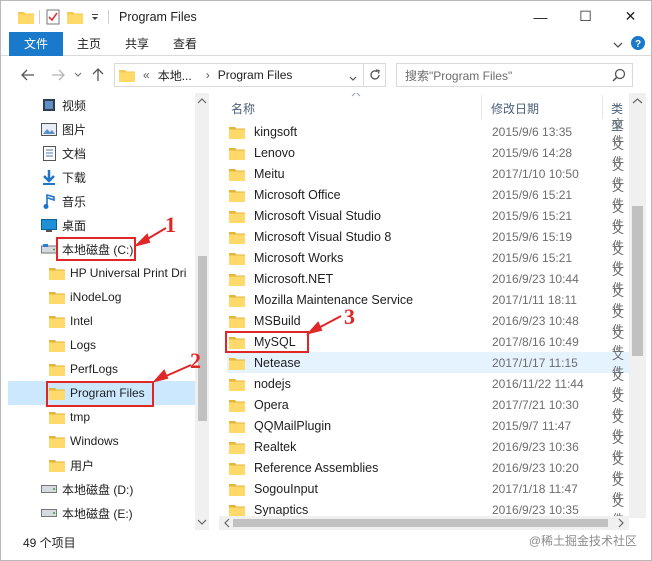 The height and width of the screenshot is (561, 652). I want to click on maximize-button: ☐, so click(585, 16).